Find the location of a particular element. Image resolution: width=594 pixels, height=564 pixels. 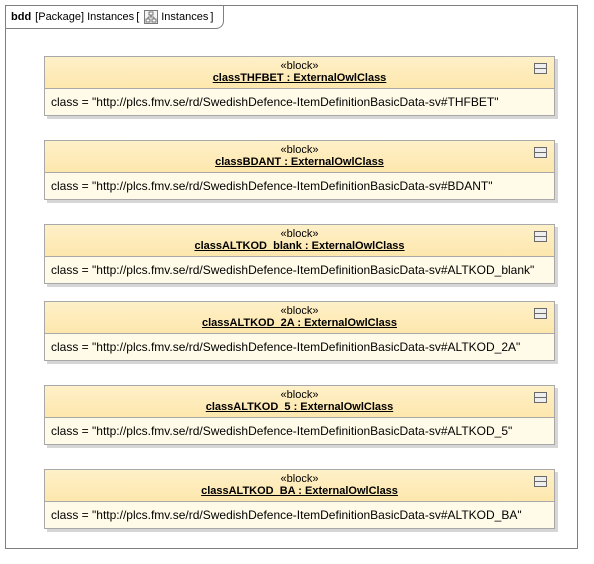

block-header: «block» classBDANT : ExternalOwlClass is located at coordinates (299, 157).